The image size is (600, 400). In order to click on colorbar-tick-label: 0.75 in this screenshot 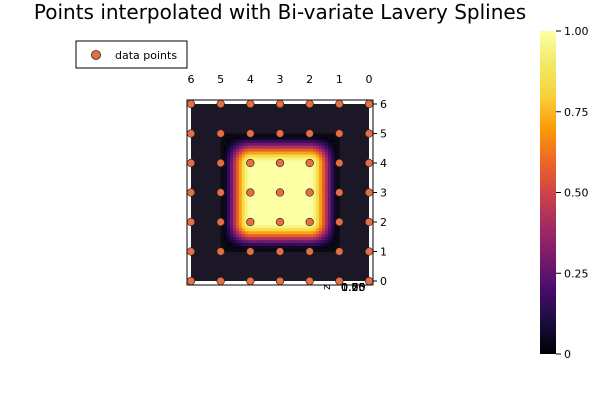, I will do `click(576, 112)`.